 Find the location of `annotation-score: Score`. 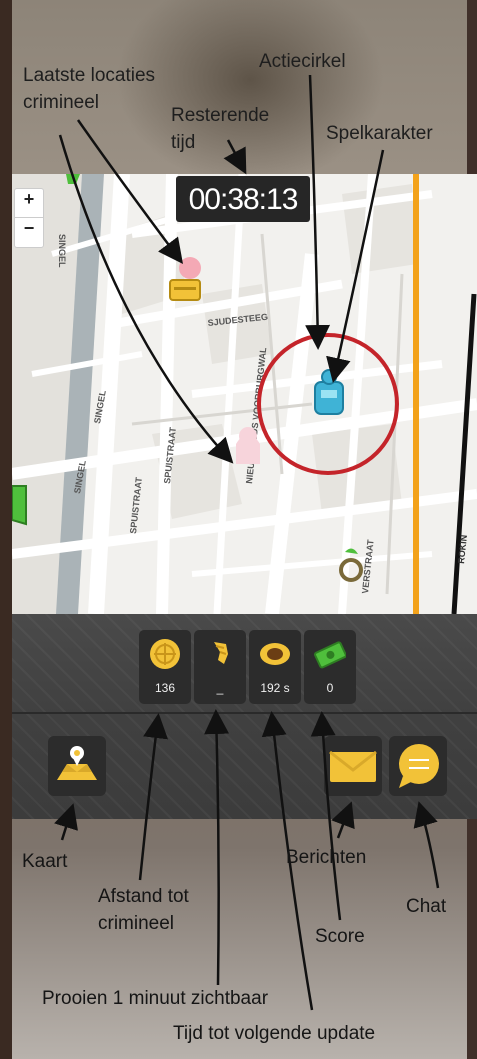

annotation-score: Score is located at coordinates (340, 936).